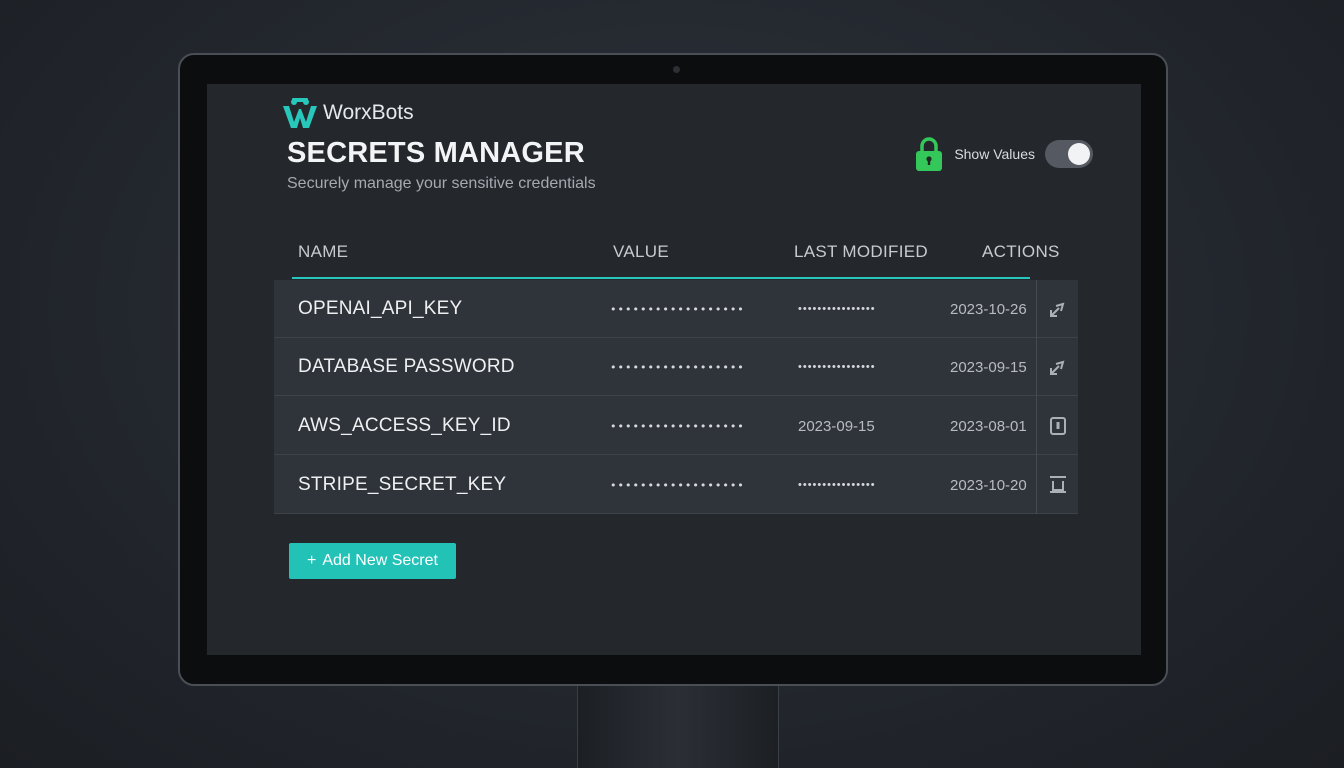 This screenshot has width=1344, height=768. I want to click on toggle-knob, so click(1079, 154).